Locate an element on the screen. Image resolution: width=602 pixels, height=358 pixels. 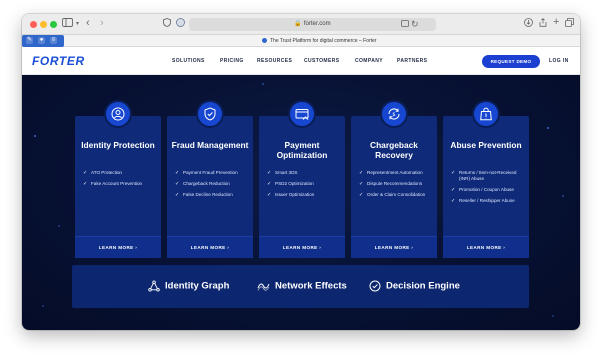
card-title: Chargeback Recovery is located at coordinates (394, 150).